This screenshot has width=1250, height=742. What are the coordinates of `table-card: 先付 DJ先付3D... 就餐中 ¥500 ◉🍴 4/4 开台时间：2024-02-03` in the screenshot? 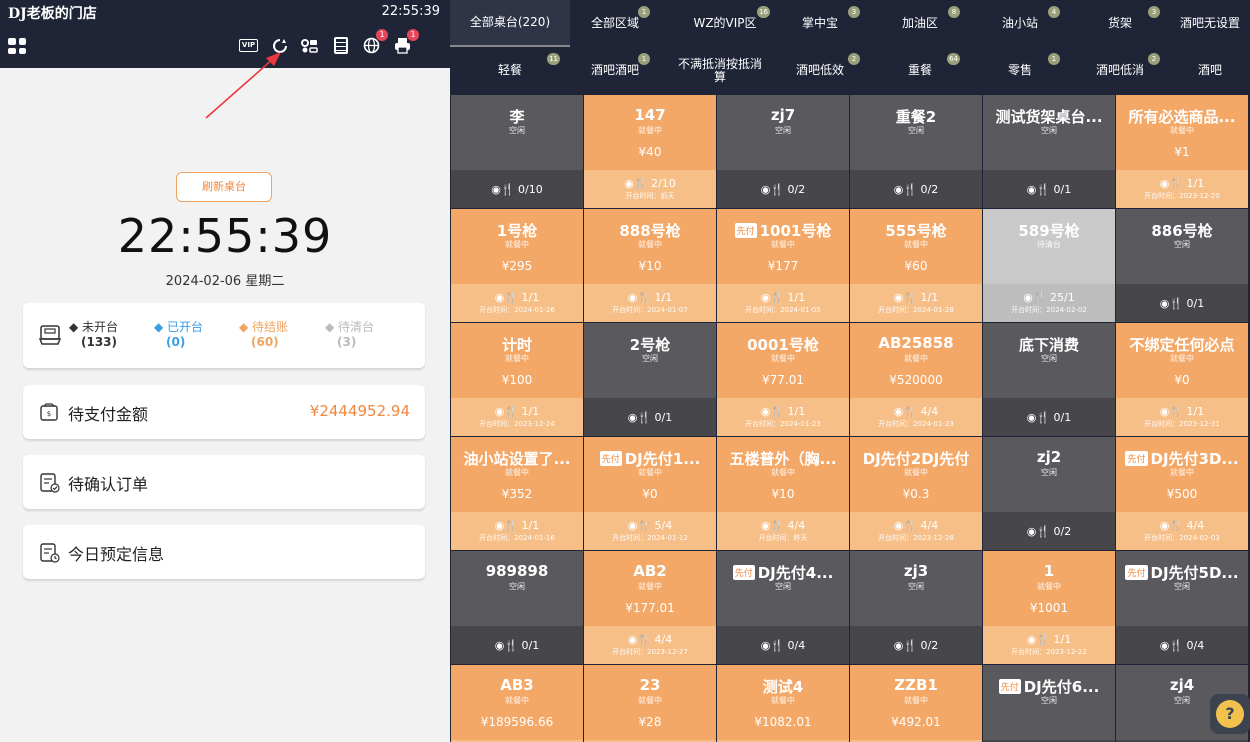 It's located at (1182, 493).